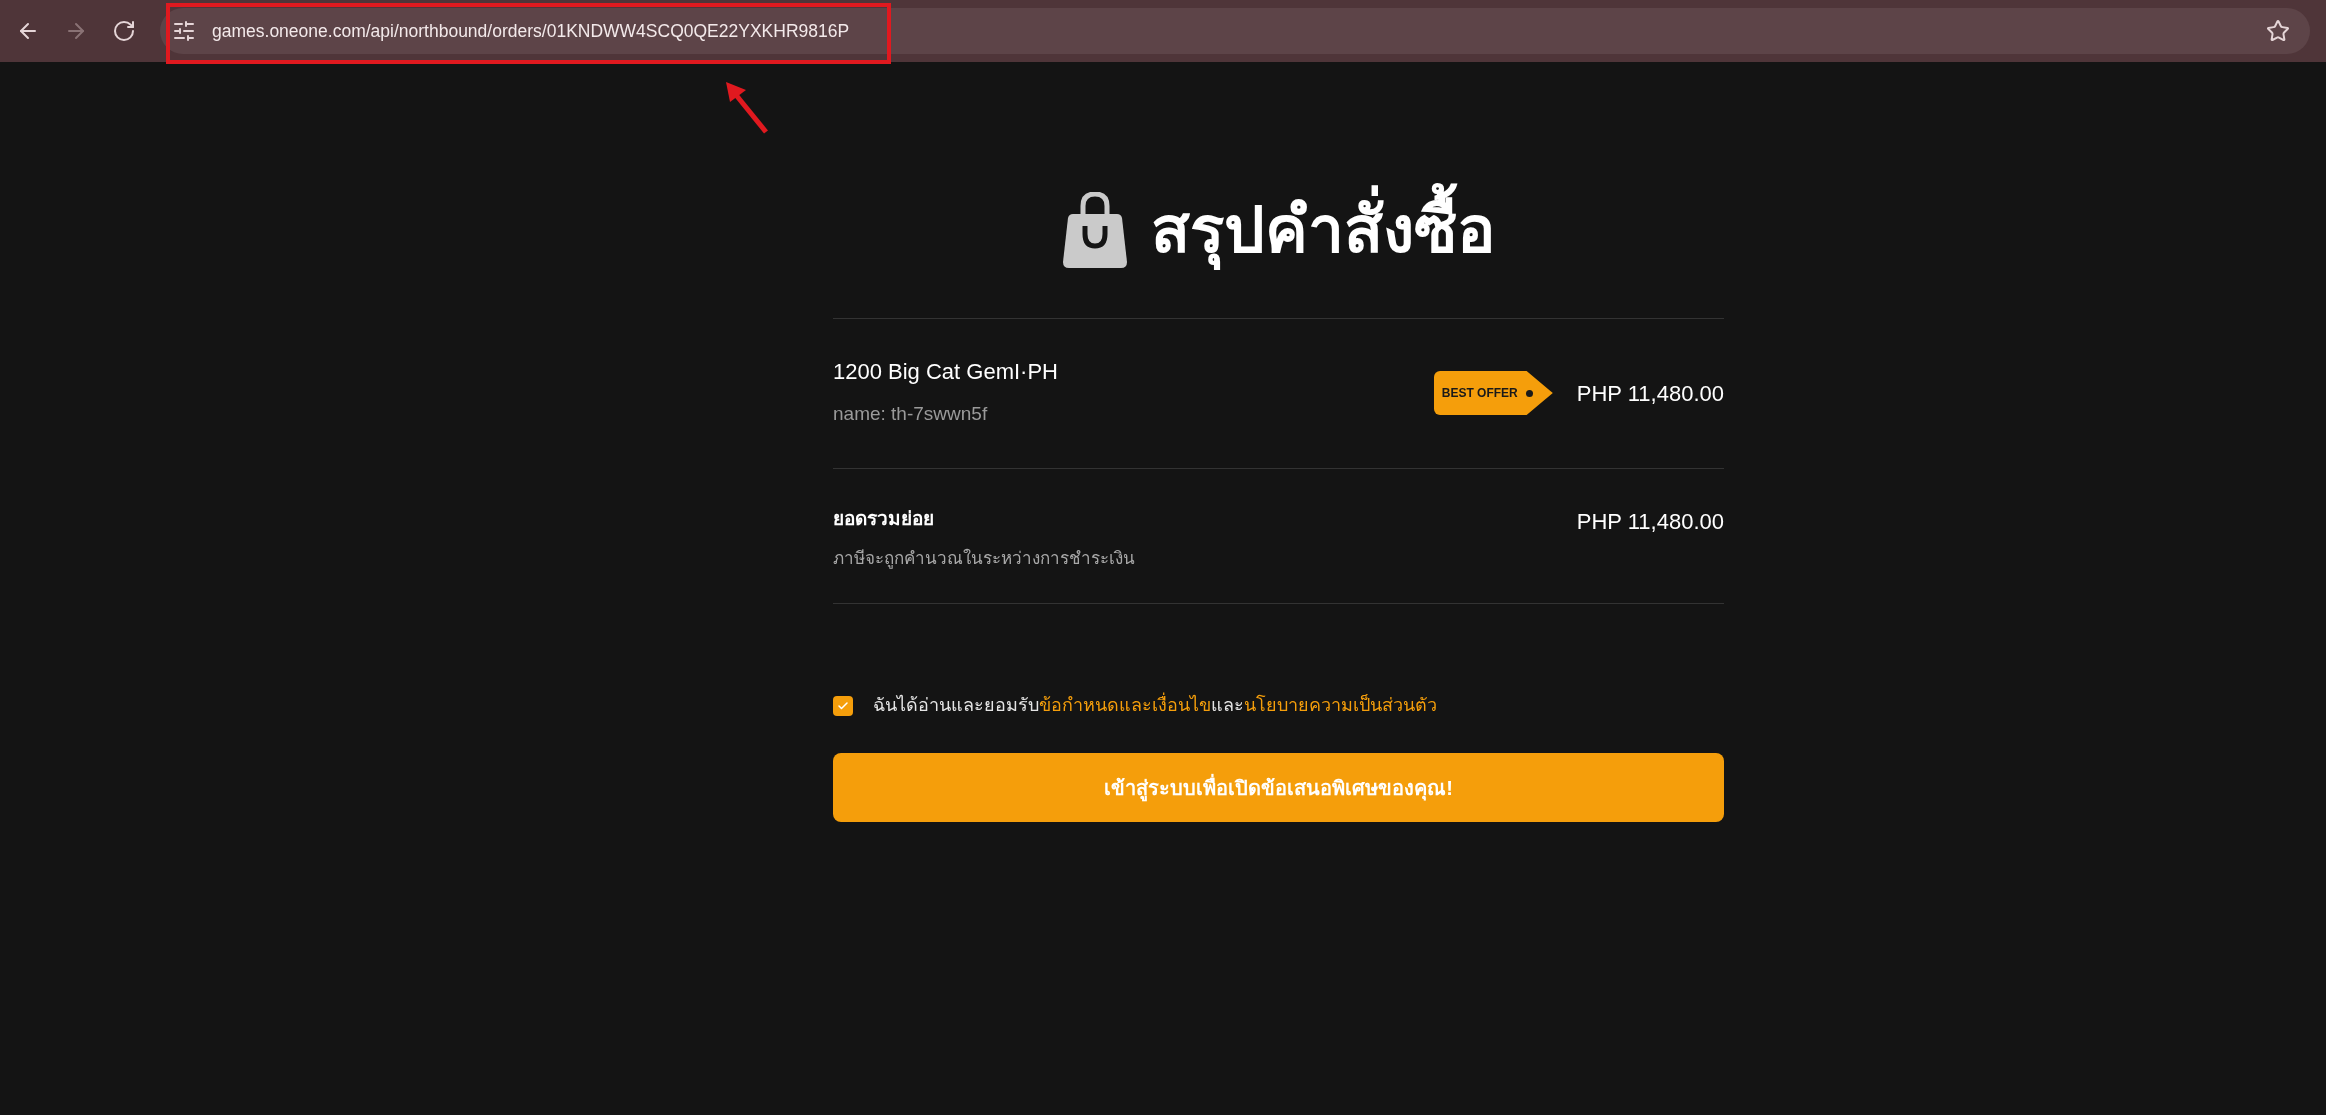 This screenshot has height=1115, width=2326. What do you see at coordinates (884, 519) in the screenshot?
I see `subtotal-label: ยอดรวมย่อย` at bounding box center [884, 519].